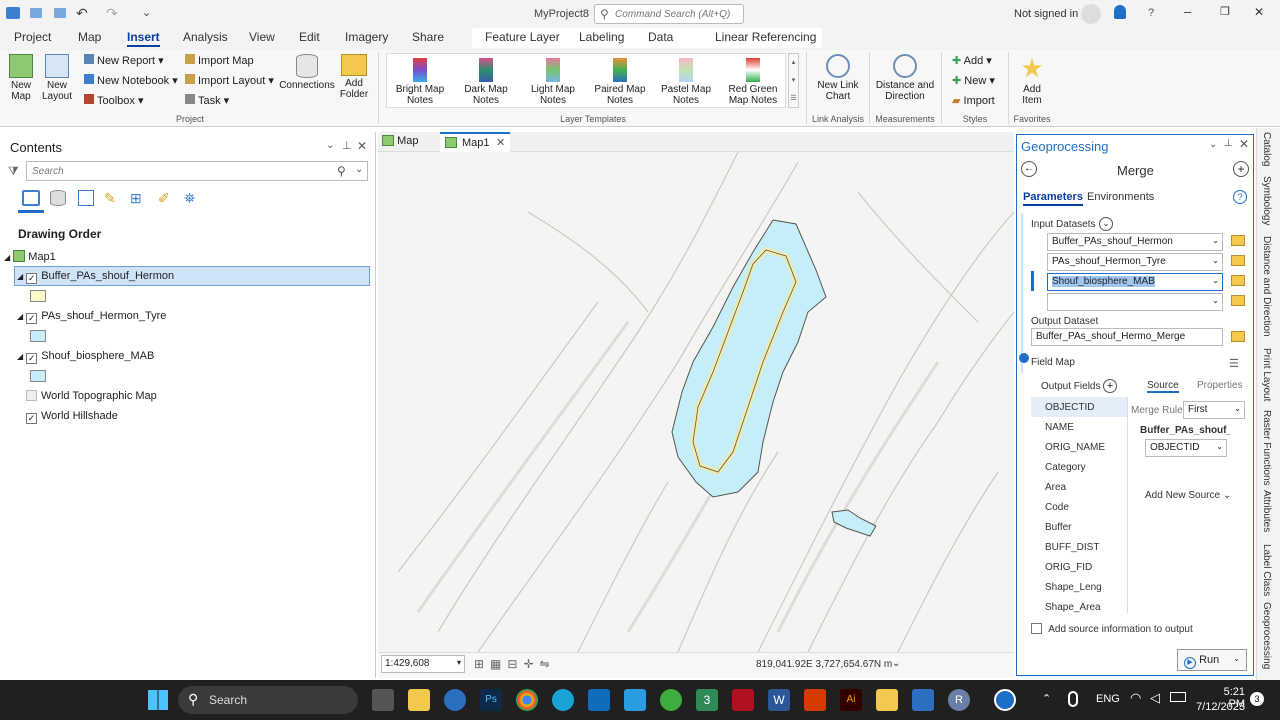  Describe the element at coordinates (1266, 448) in the screenshot. I see `side-tab-raster-functions: Raster Functions` at that location.